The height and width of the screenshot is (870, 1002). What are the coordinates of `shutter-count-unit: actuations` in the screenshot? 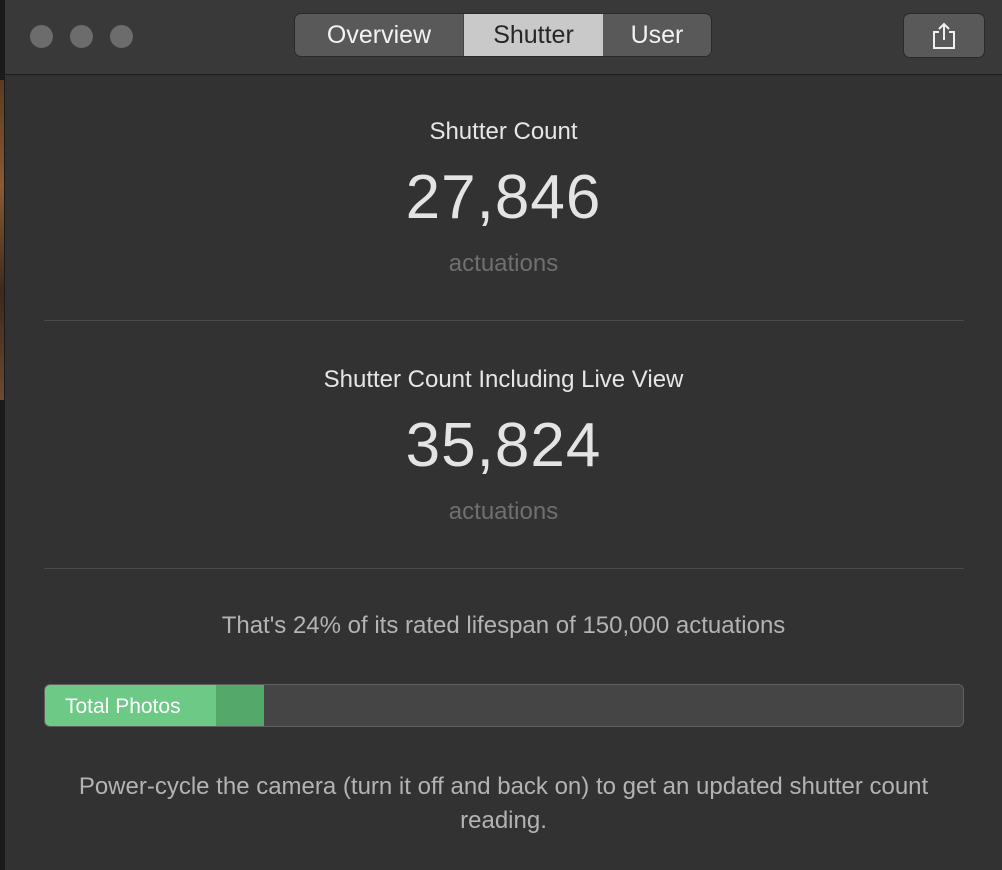 It's located at (503, 263).